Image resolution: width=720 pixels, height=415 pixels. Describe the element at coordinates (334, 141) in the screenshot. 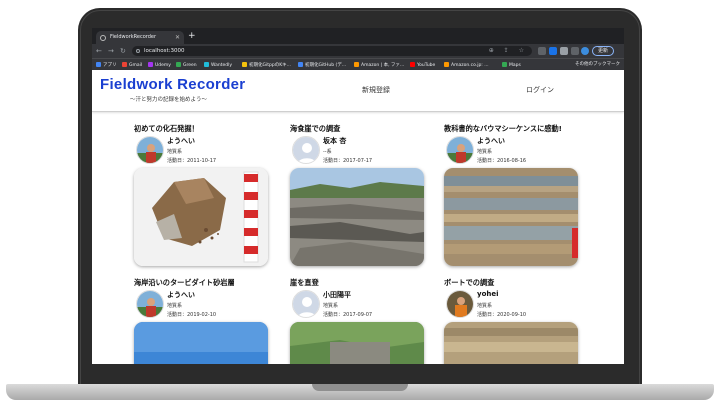

I see `user-name: 坂本 杏` at that location.